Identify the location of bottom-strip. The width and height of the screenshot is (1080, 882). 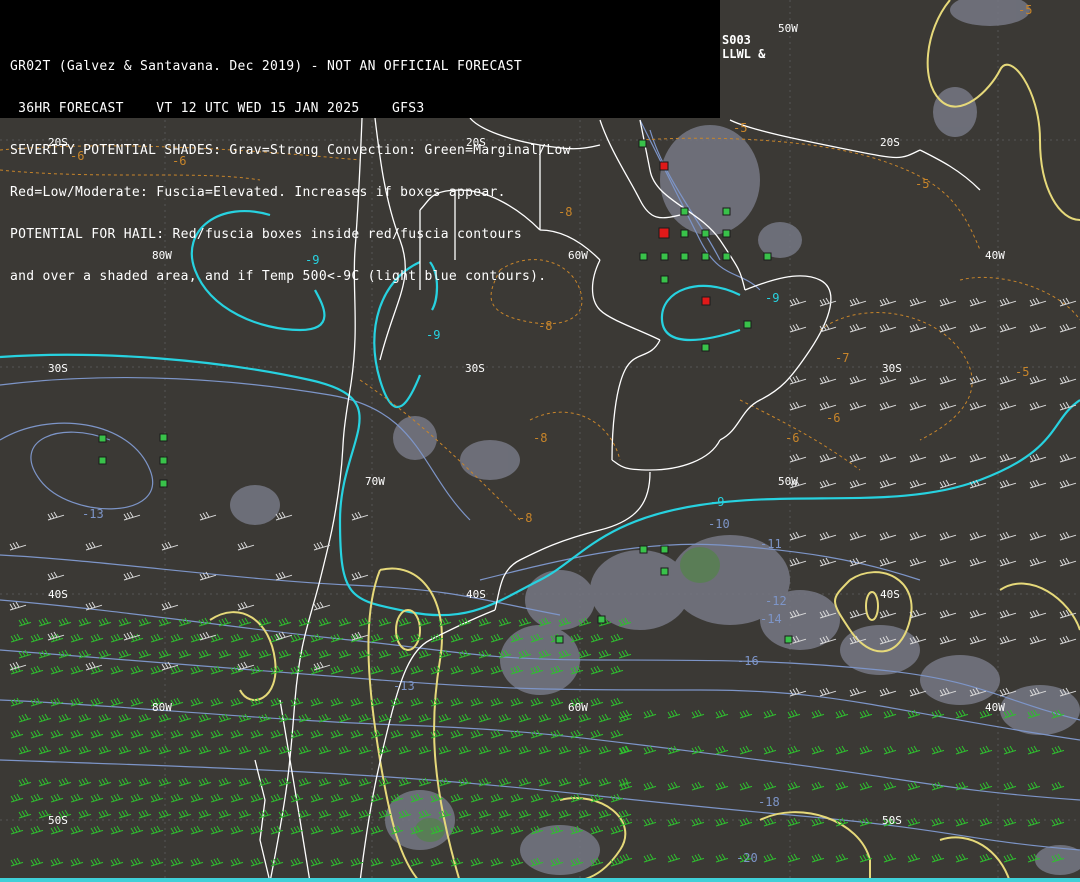
(540, 880).